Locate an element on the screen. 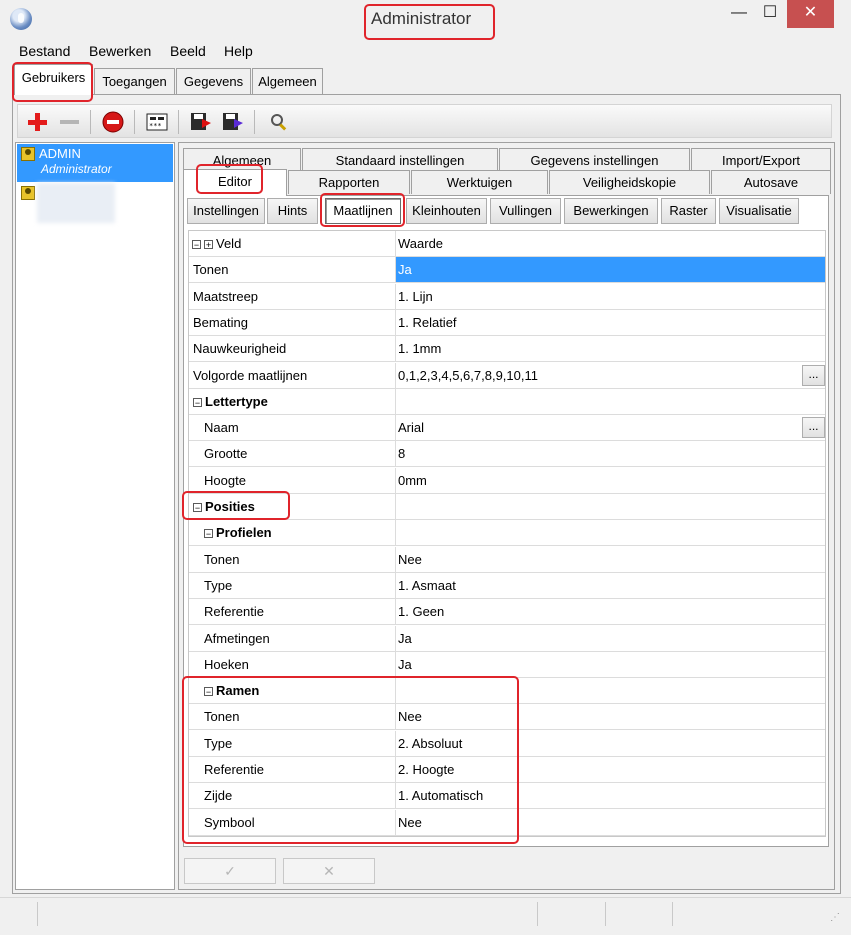 The width and height of the screenshot is (851, 935). expand-all-icon: + is located at coordinates (208, 245).